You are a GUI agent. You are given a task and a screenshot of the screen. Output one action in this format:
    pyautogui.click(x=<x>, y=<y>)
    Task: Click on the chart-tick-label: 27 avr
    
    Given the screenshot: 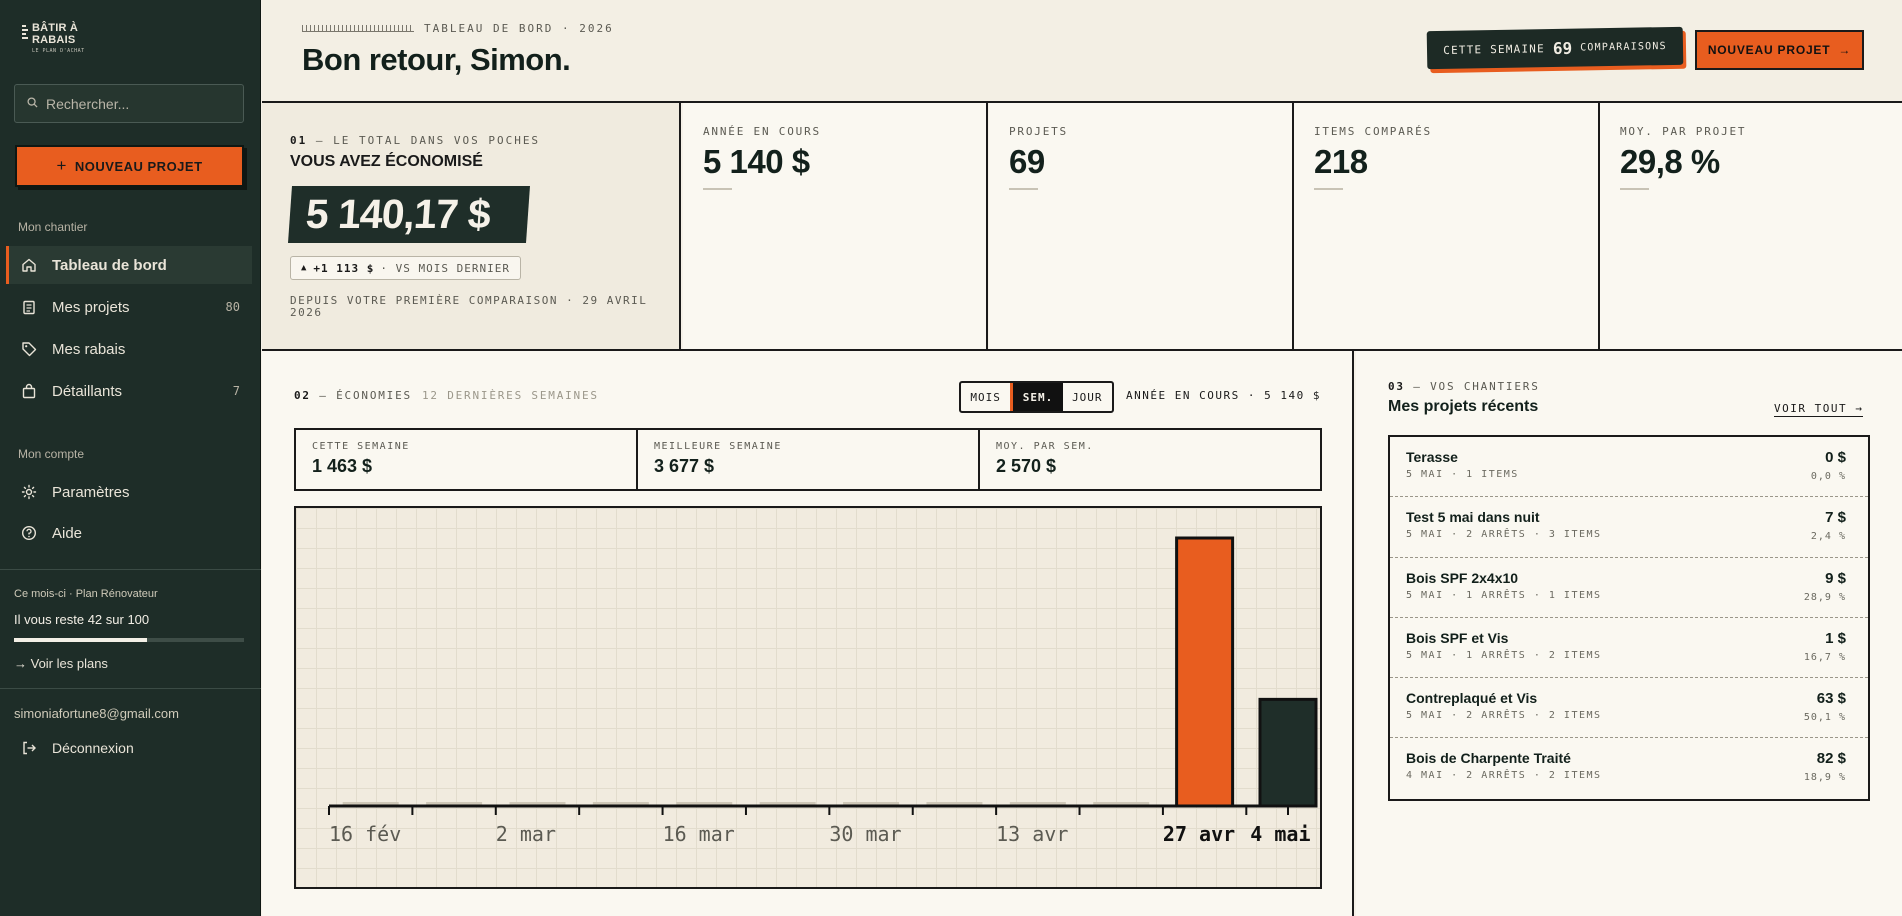 What is the action you would take?
    pyautogui.click(x=1199, y=834)
    